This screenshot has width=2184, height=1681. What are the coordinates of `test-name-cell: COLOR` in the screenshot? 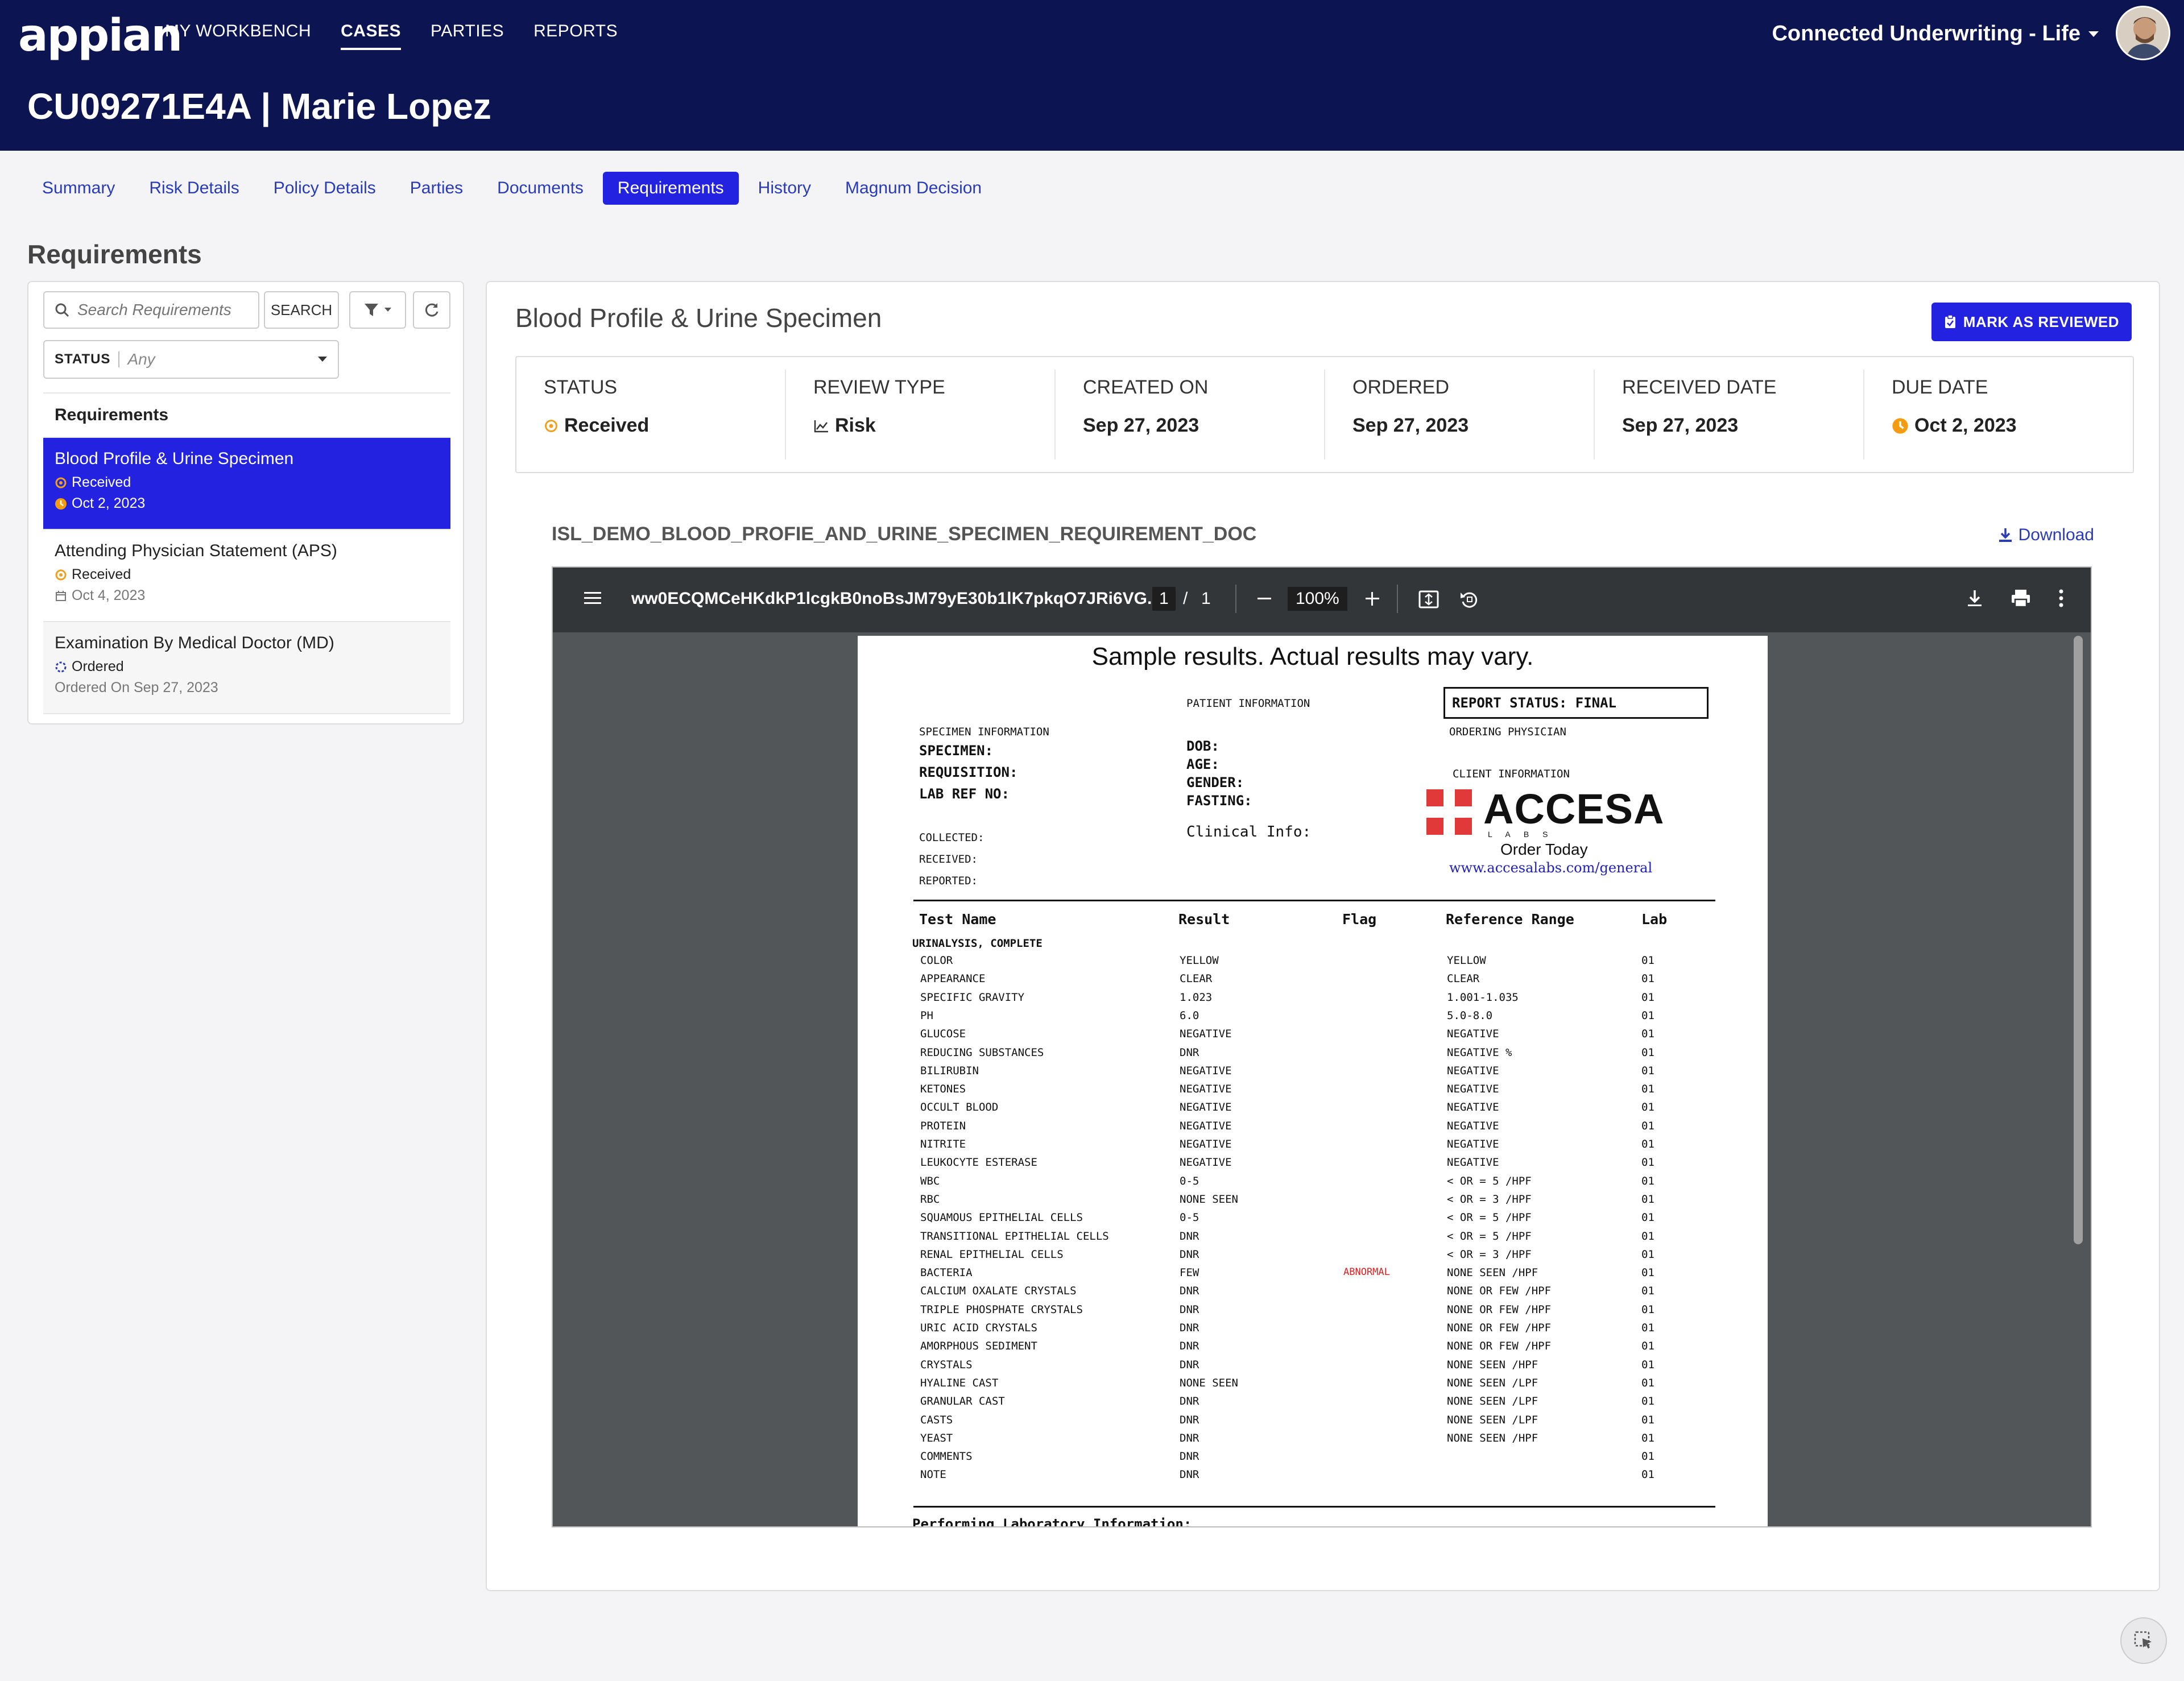 It's located at (936, 961).